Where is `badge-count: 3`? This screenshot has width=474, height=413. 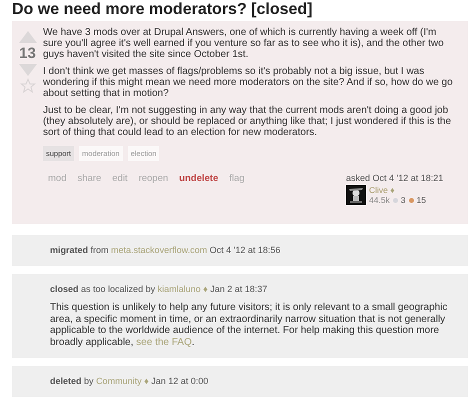
badge-count: 3 is located at coordinates (403, 200).